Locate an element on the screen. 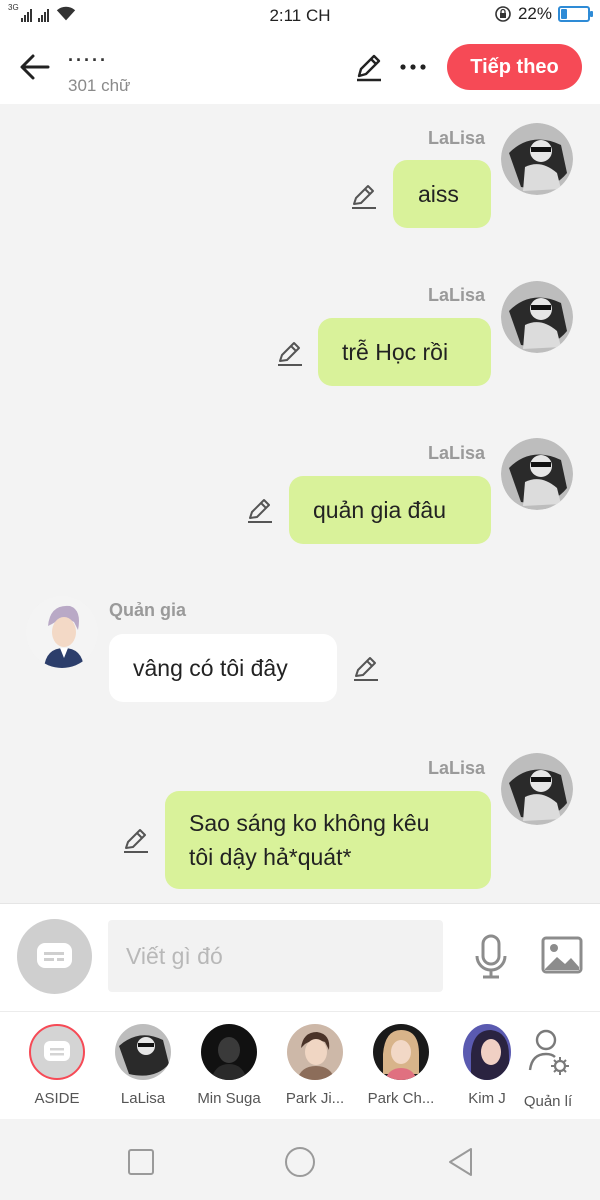  message-bubble: aiss is located at coordinates (442, 194).